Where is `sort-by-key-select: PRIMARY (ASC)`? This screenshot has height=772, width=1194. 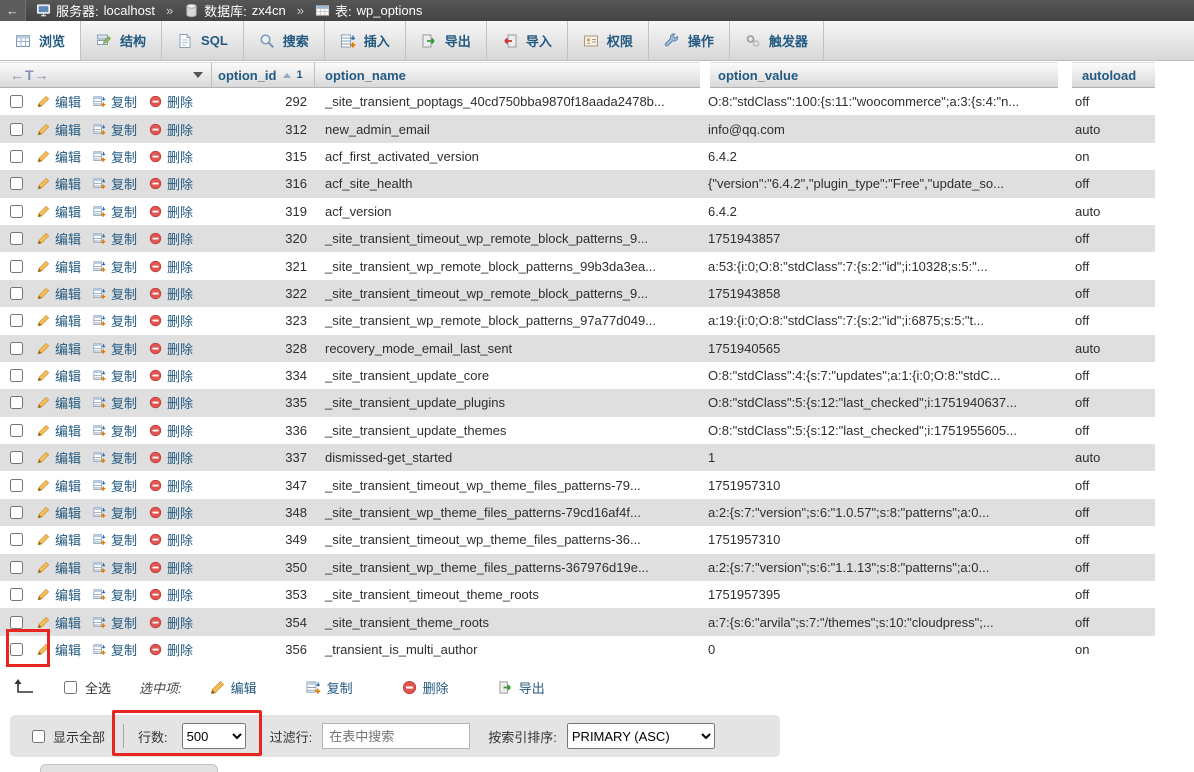 sort-by-key-select: PRIMARY (ASC) is located at coordinates (640, 736).